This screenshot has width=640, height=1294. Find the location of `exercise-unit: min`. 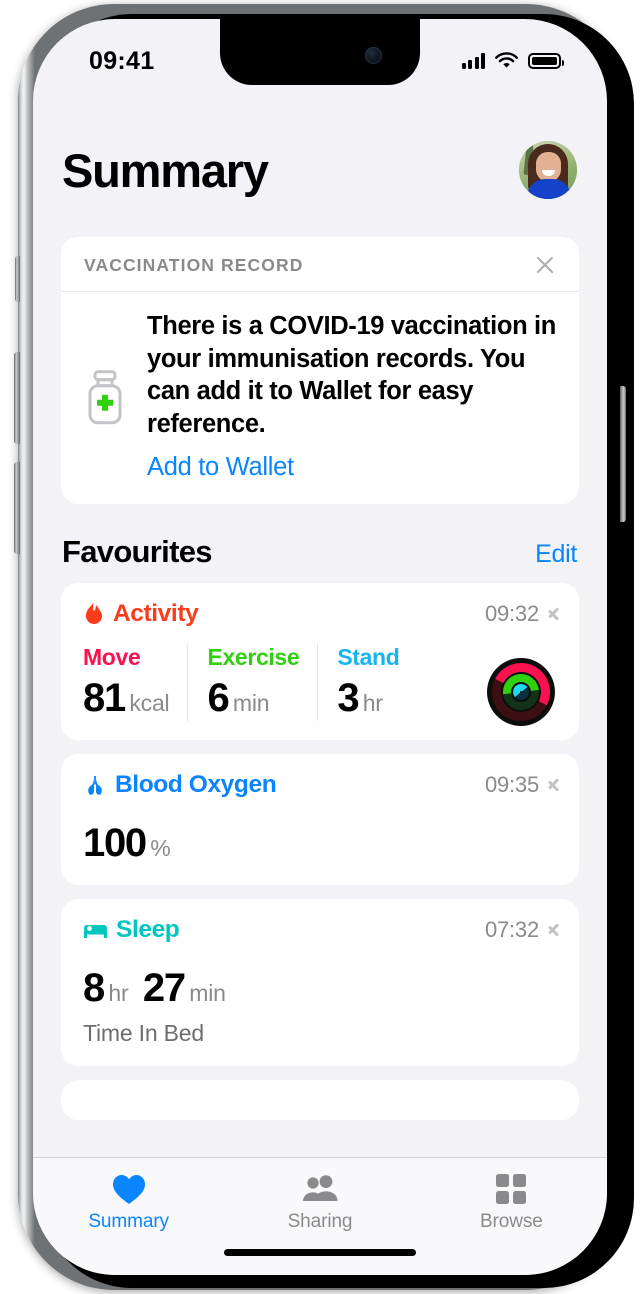

exercise-unit: min is located at coordinates (251, 702).